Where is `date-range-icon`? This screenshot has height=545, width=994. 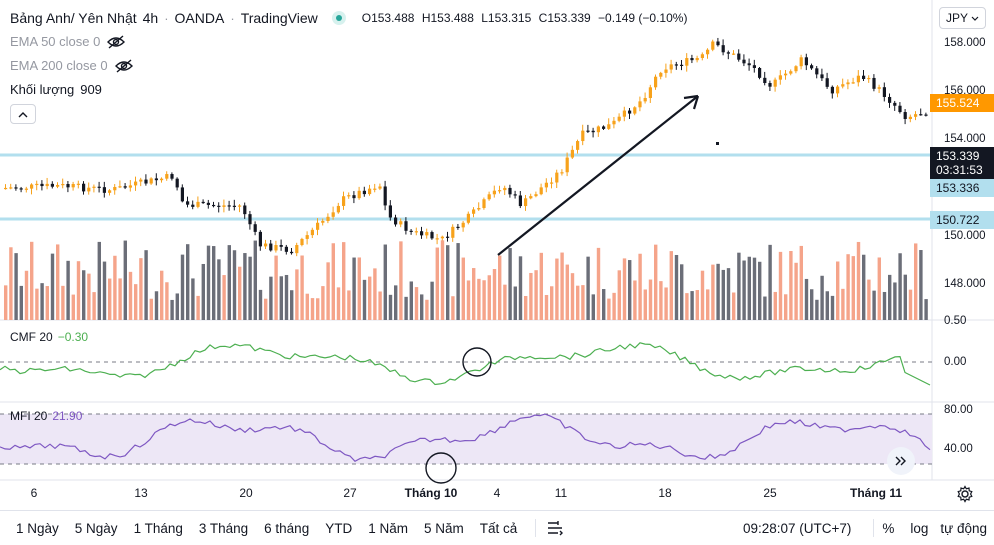 date-range-icon is located at coordinates (555, 528).